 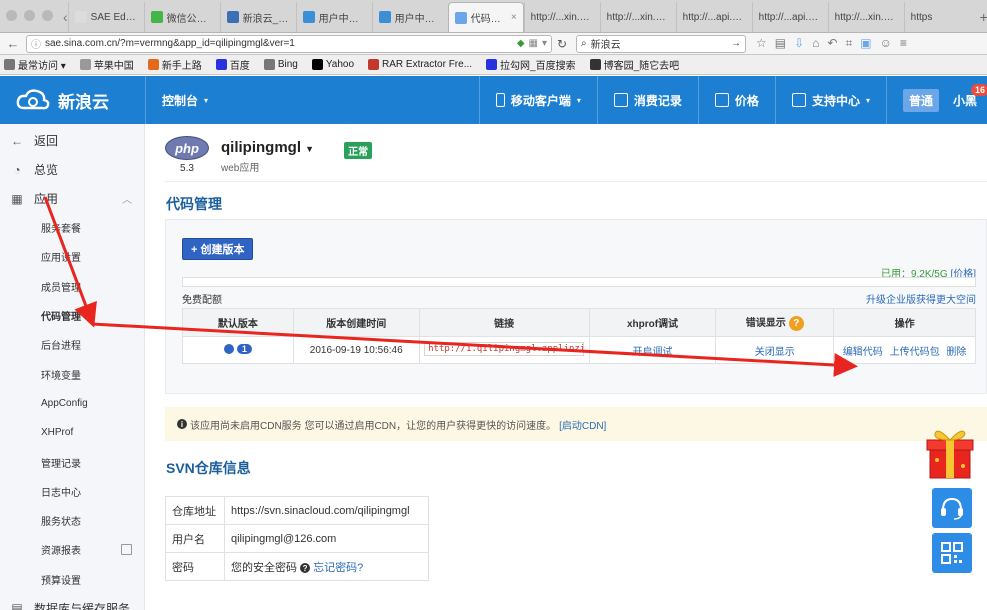 I want to click on close-window-icon, so click(x=11, y=15).